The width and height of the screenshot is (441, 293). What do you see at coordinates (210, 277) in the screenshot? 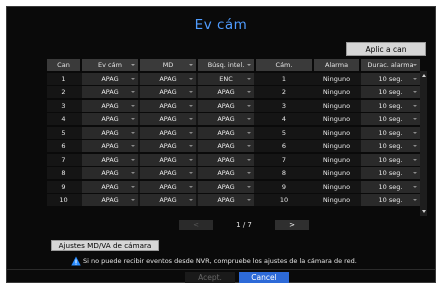
I see `accept-button: Acept.` at bounding box center [210, 277].